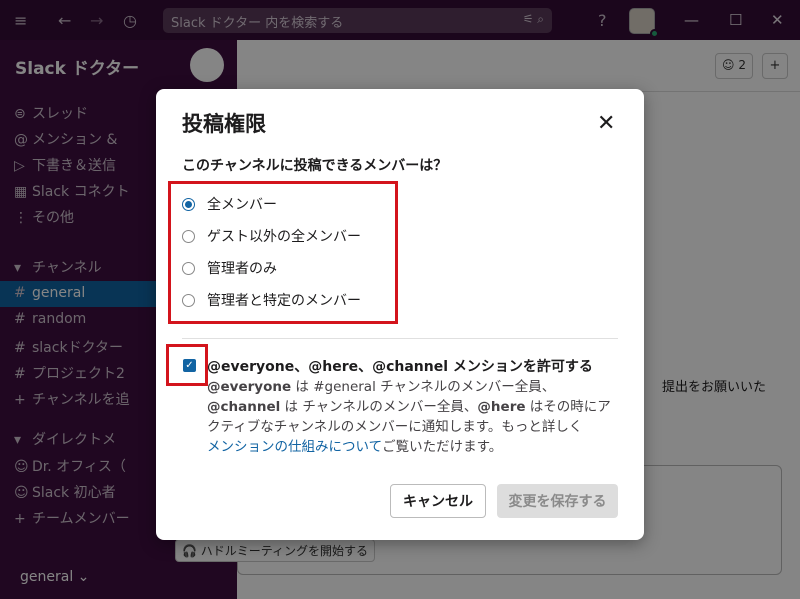 The image size is (800, 599). Describe the element at coordinates (229, 268) in the screenshot. I see `radio-option-admins: 管理者のみ` at that location.